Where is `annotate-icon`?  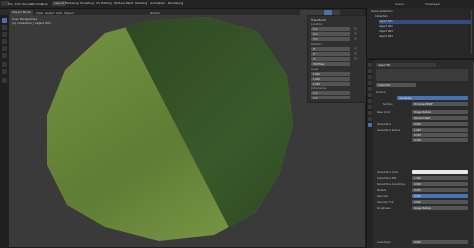 annotate-icon is located at coordinates (4, 64).